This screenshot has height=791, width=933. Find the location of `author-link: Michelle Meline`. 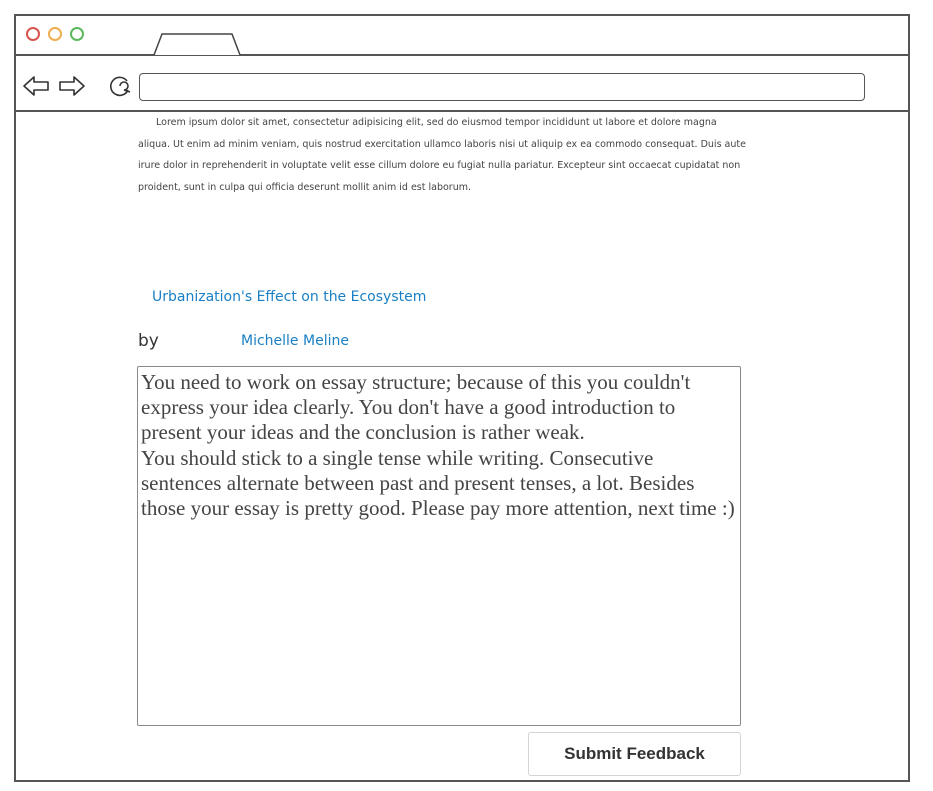

author-link: Michelle Meline is located at coordinates (295, 341).